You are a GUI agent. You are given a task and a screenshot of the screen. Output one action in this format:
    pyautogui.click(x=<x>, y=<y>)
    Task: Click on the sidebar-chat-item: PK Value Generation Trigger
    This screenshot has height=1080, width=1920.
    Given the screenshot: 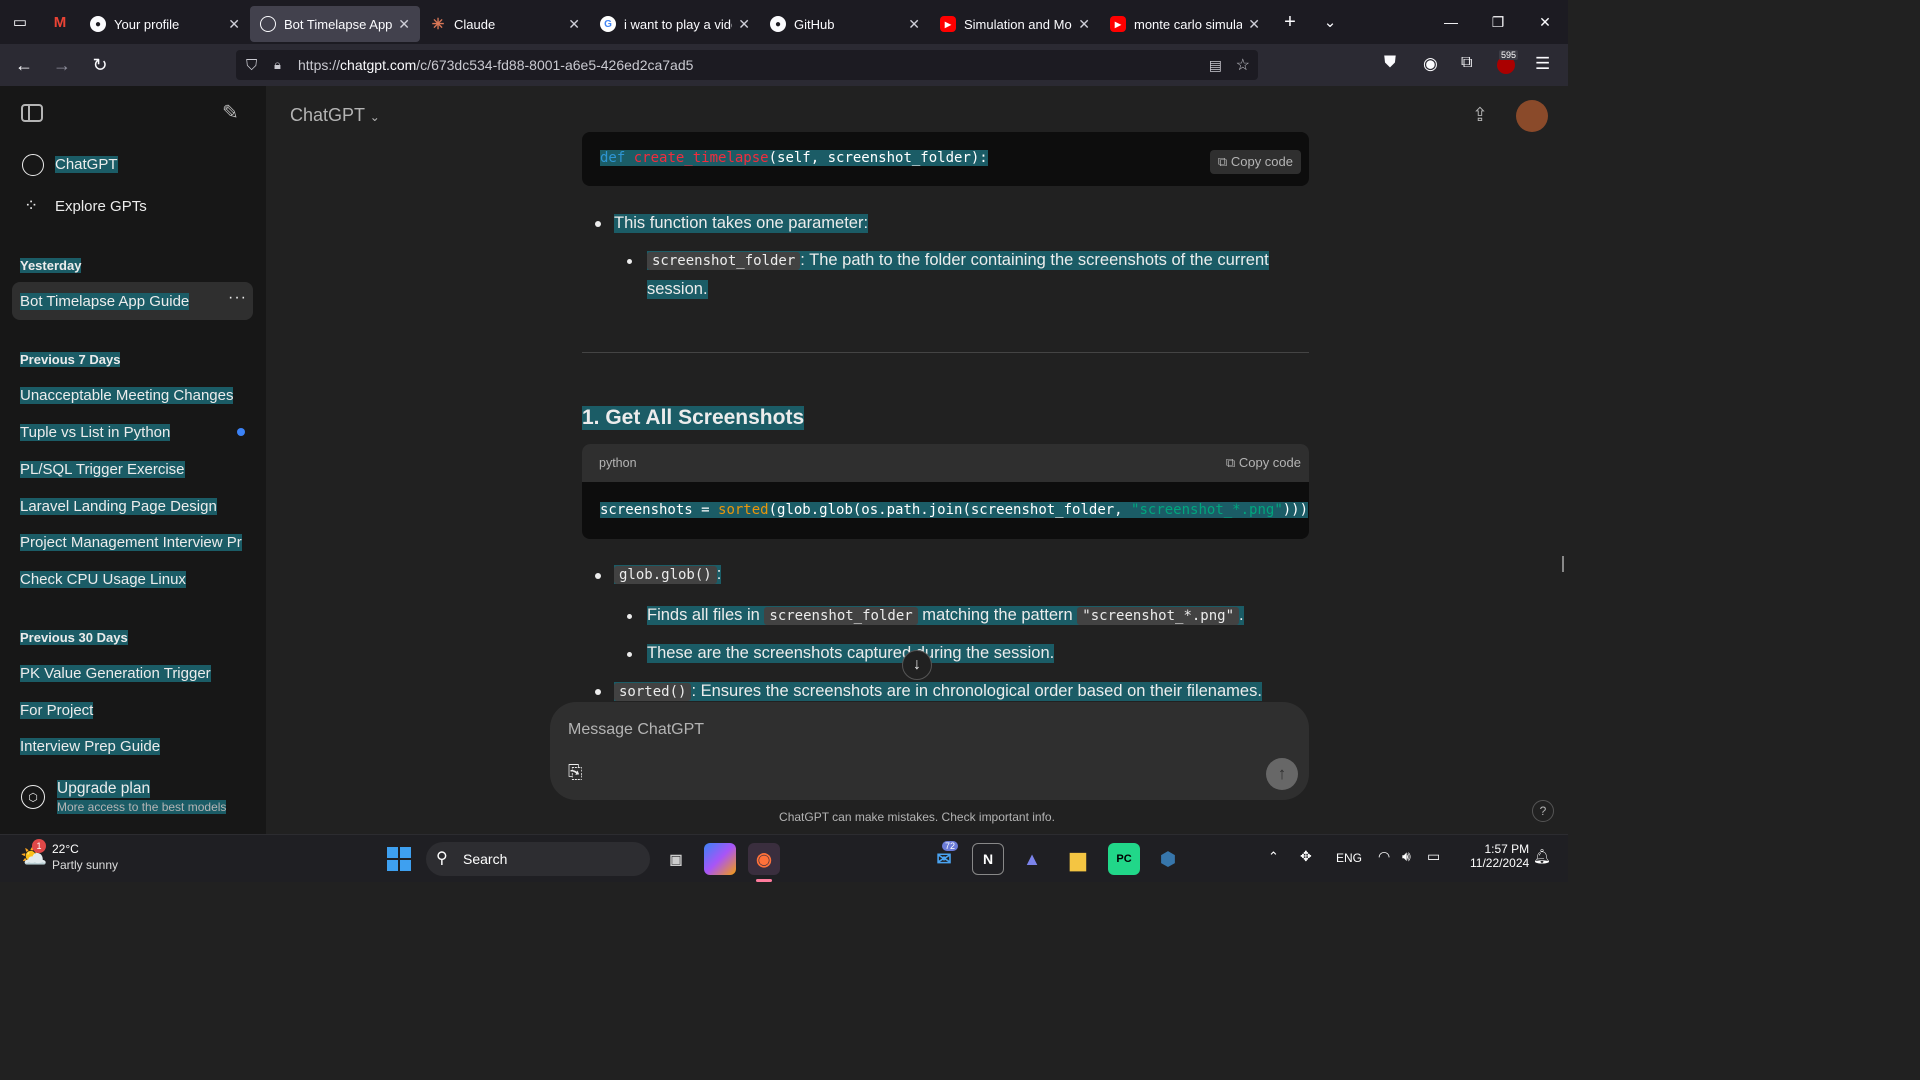 What is the action you would take?
    pyautogui.click(x=115, y=673)
    